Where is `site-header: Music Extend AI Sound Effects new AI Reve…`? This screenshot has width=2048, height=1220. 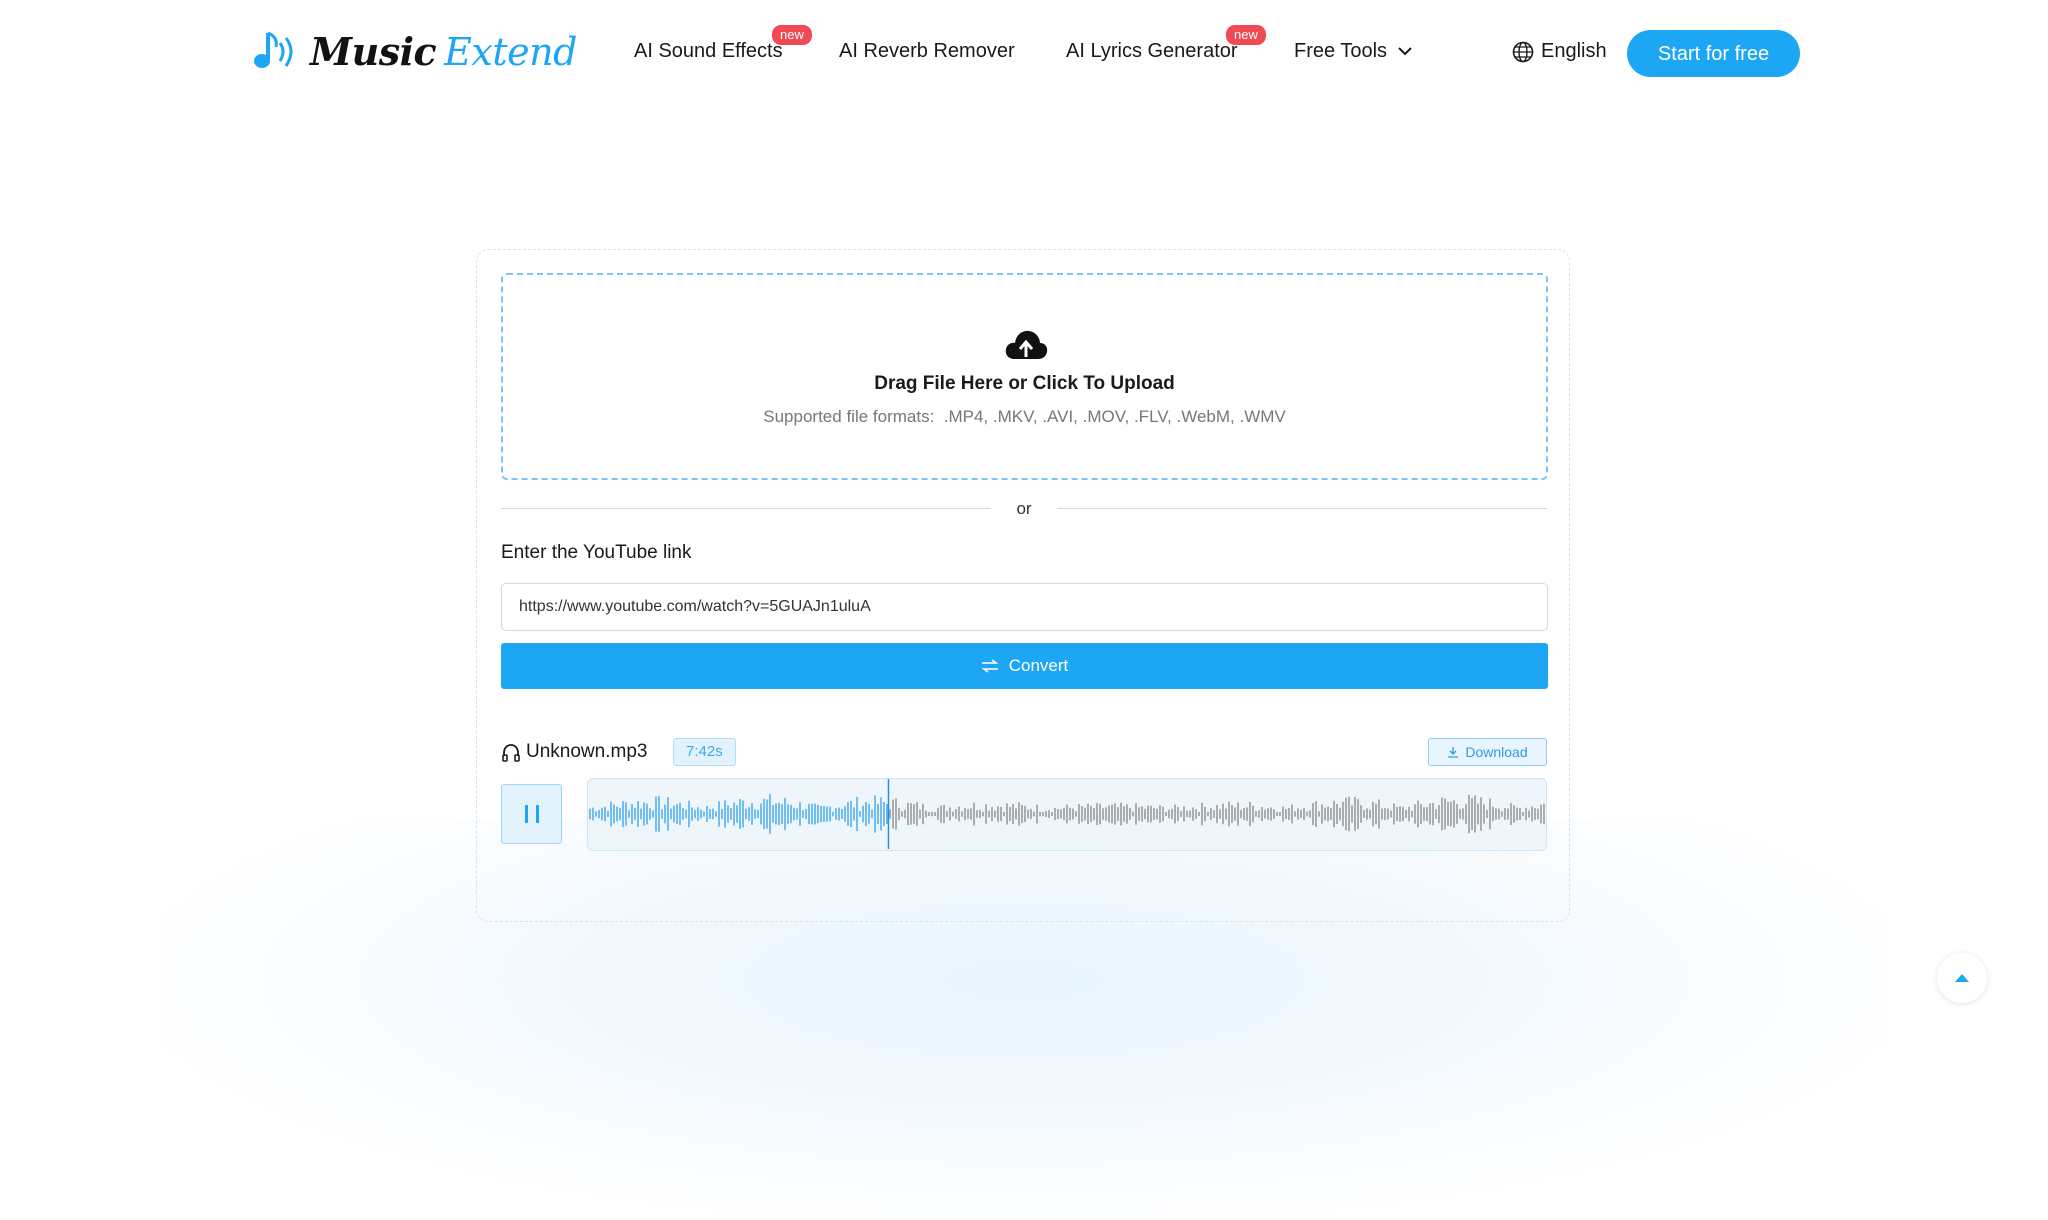
site-header: Music Extend AI Sound Effects new AI Reve… is located at coordinates (1024, 54).